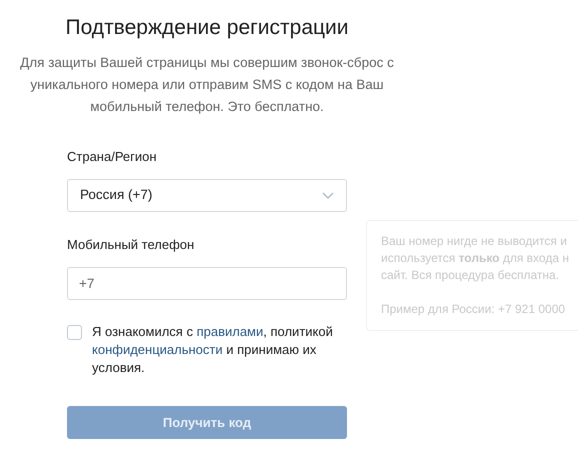  I want to click on phone-input: +7, so click(207, 283).